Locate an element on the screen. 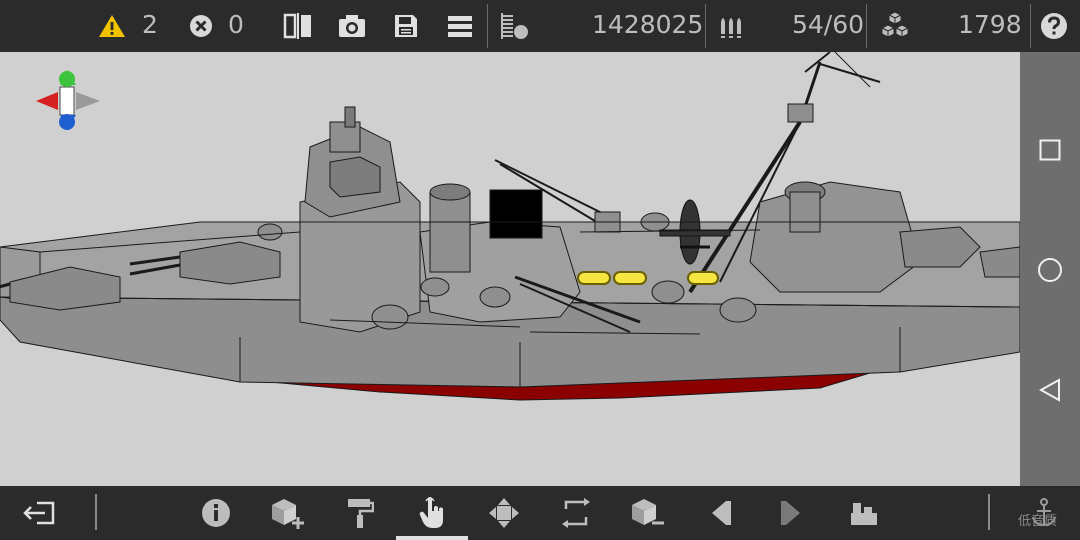 Image resolution: width=1080 pixels, height=540 pixels. warning-count: 2 is located at coordinates (150, 24).